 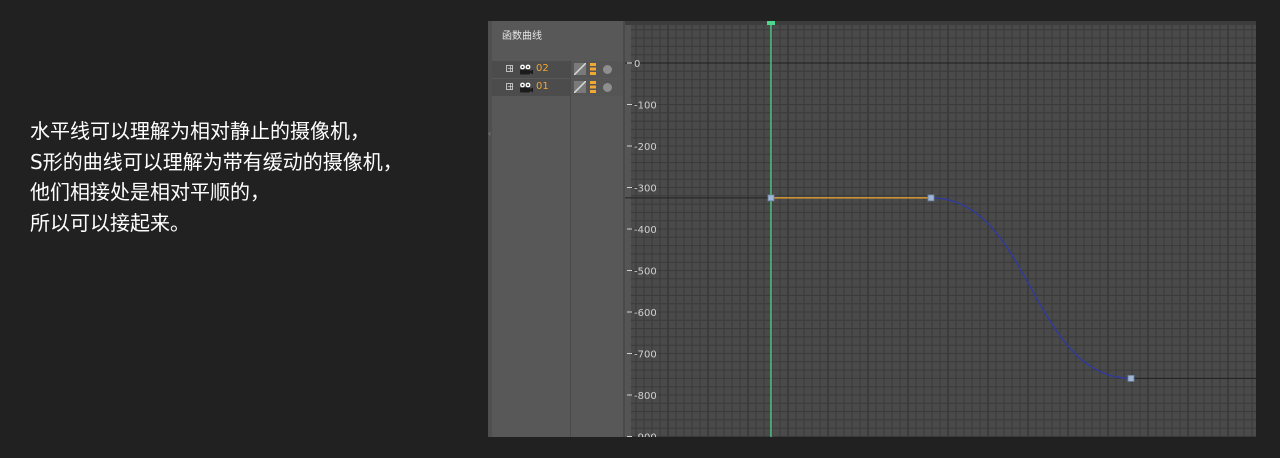 I want to click on track-name: 01, so click(x=542, y=86).